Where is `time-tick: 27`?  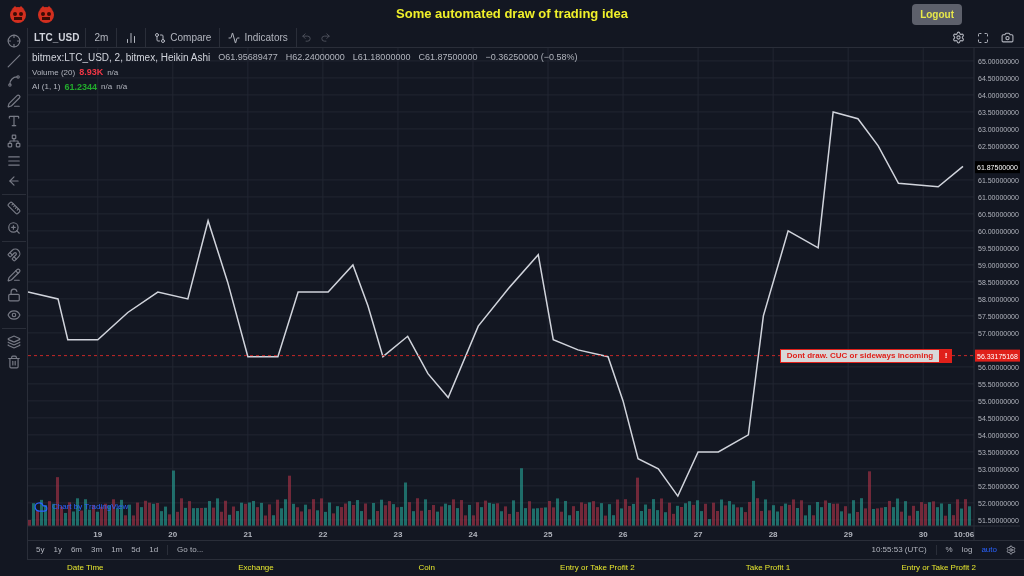
time-tick: 27 is located at coordinates (698, 534).